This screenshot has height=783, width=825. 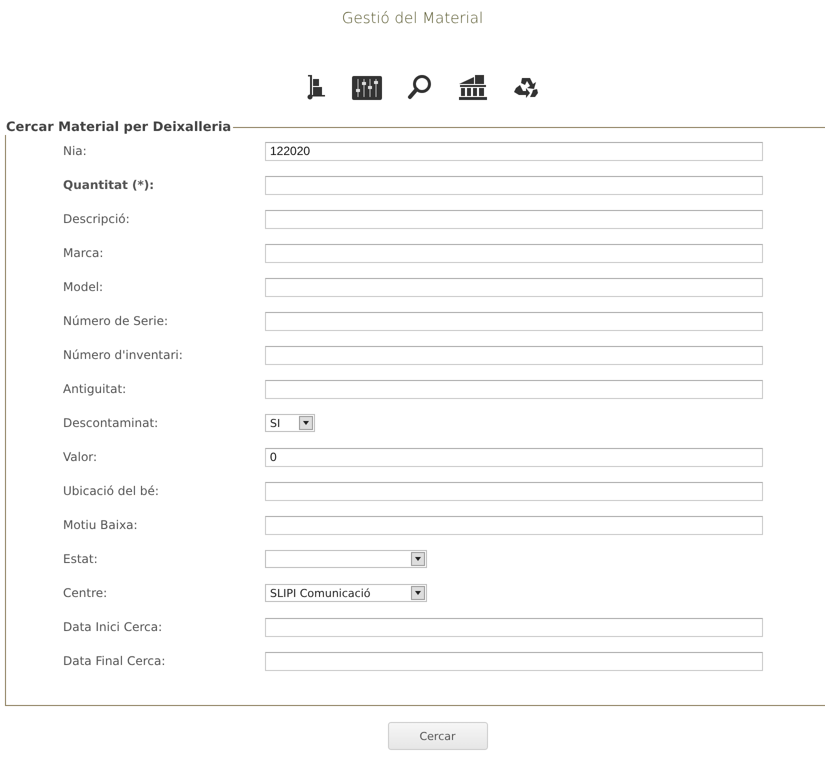 I want to click on input-field: 122020, so click(x=514, y=151).